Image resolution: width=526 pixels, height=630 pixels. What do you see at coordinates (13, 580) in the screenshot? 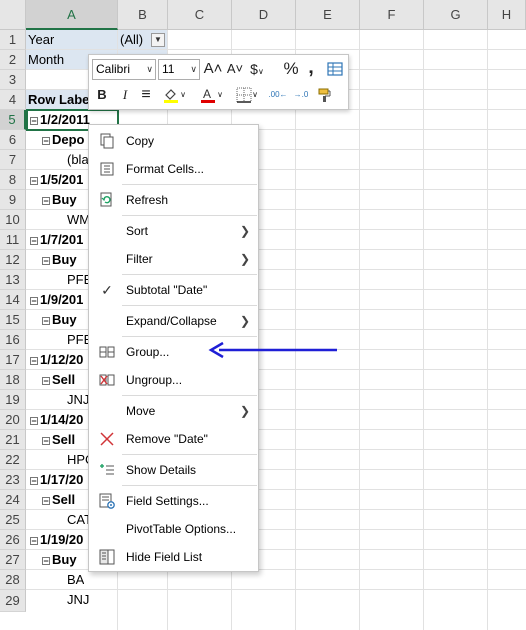
I see `row-header-28: 28` at bounding box center [13, 580].